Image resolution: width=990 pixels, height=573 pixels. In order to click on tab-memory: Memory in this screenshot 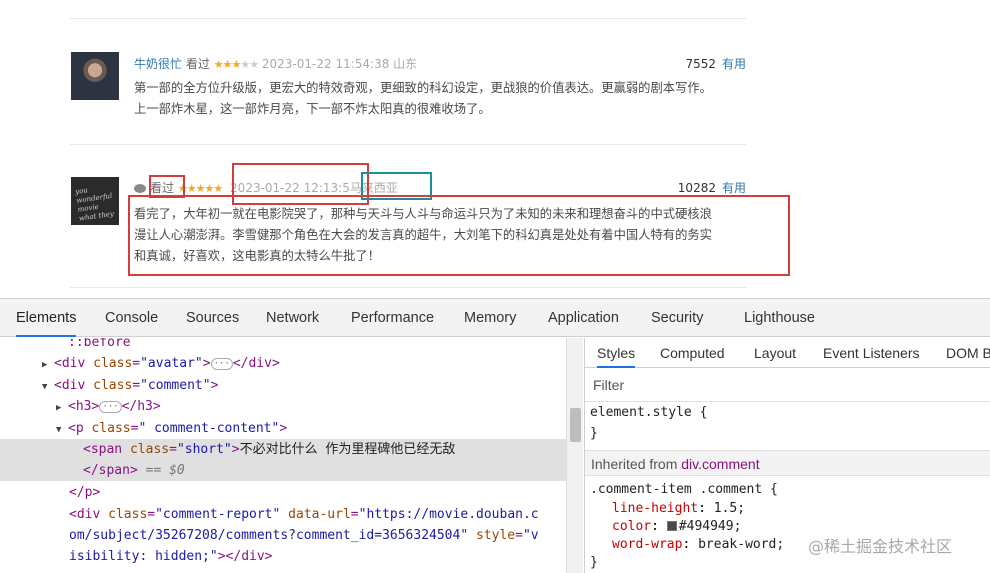, I will do `click(490, 318)`.